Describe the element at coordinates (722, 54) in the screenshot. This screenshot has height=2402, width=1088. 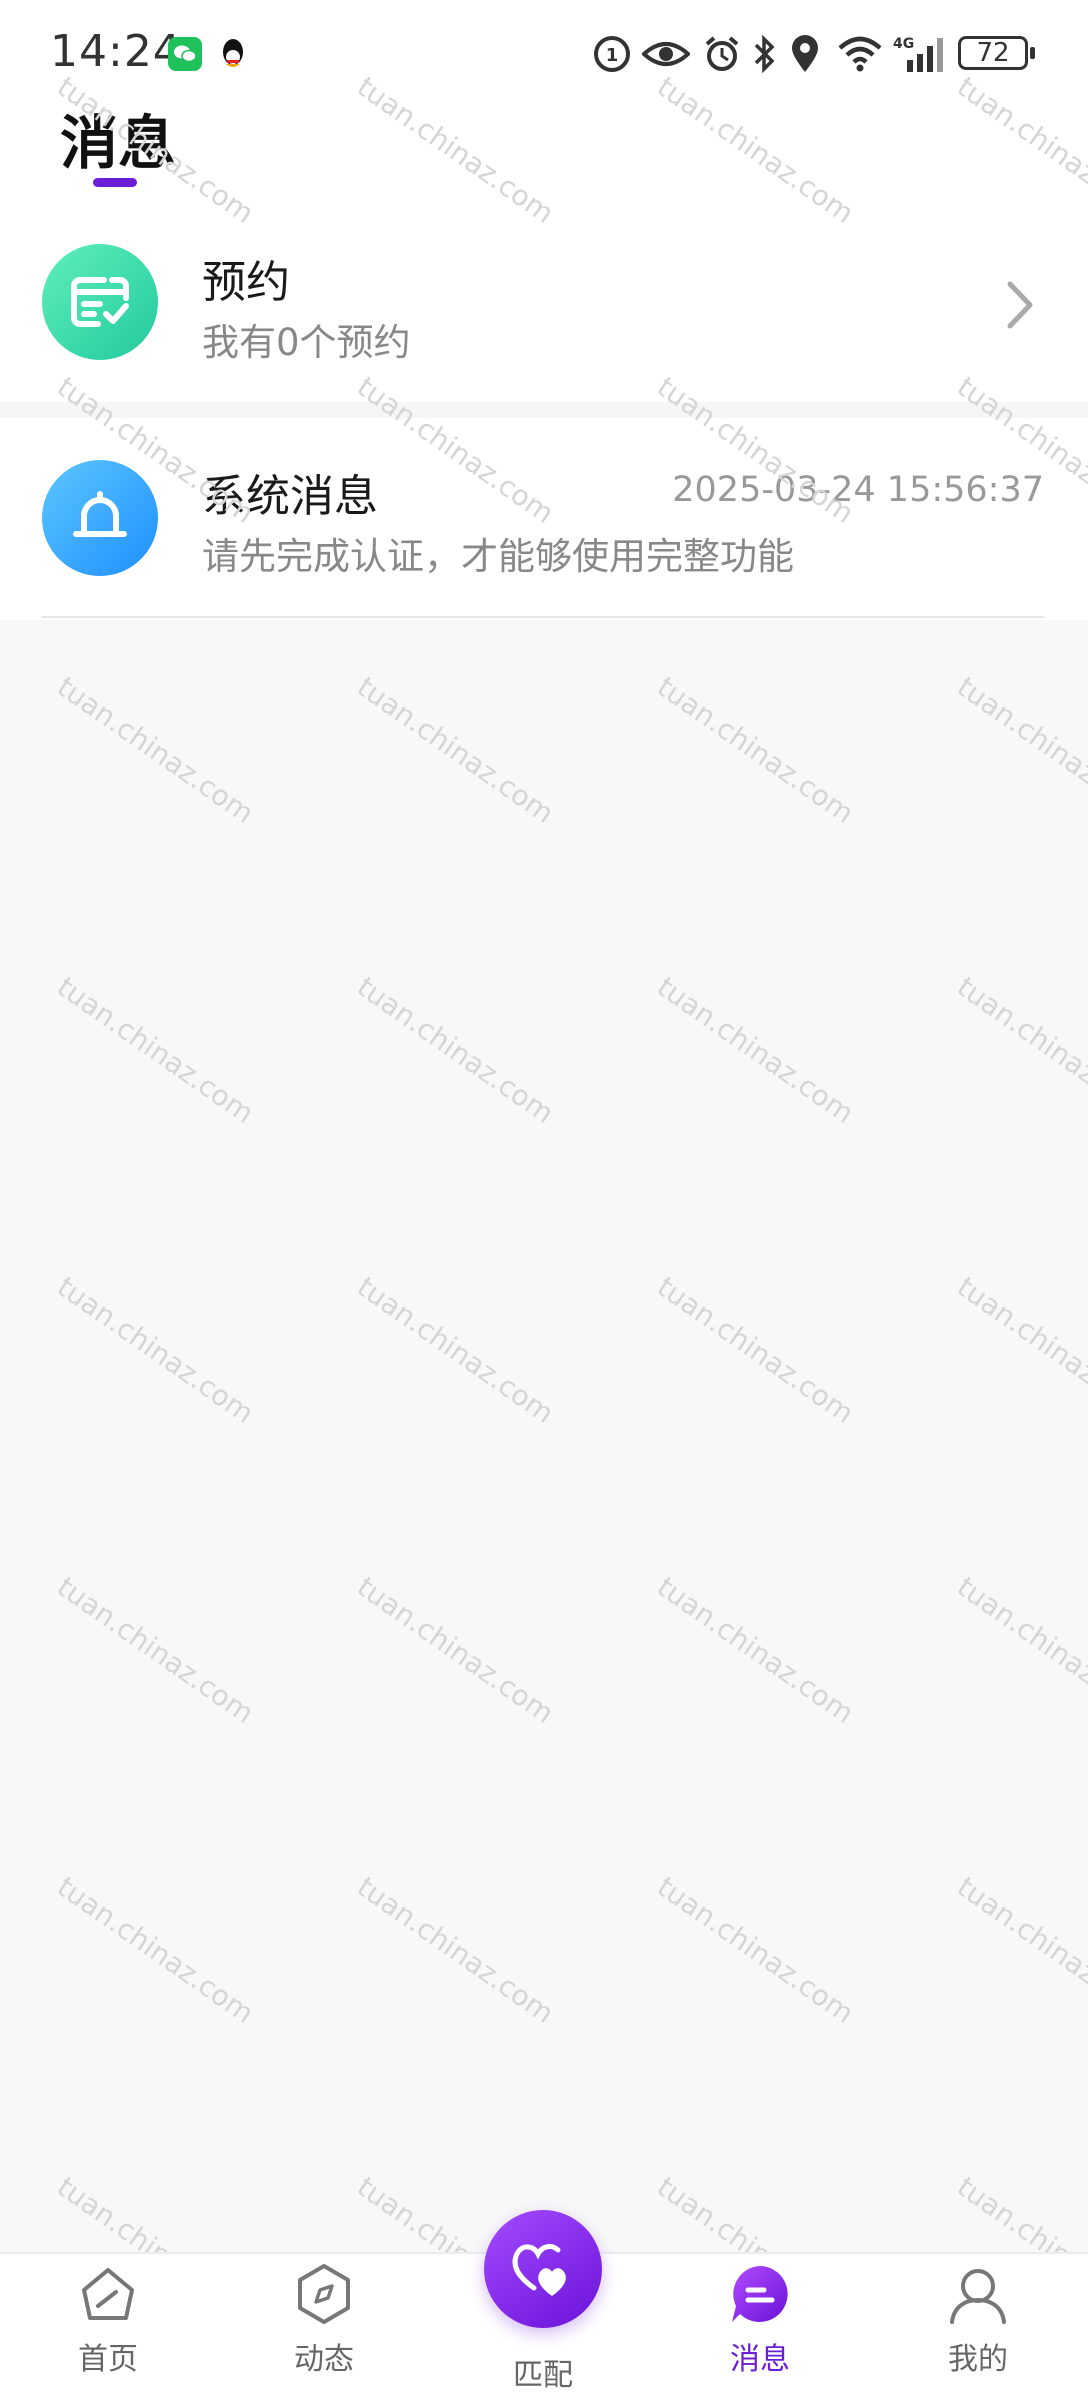
I see `alarm-icon` at that location.